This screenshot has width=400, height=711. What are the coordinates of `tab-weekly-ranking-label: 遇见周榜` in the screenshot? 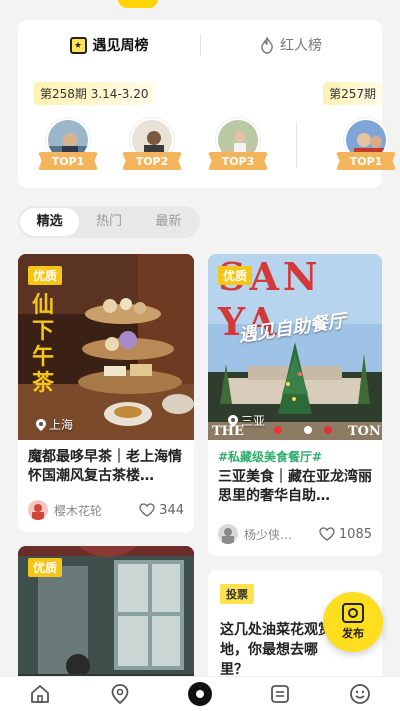 It's located at (120, 46).